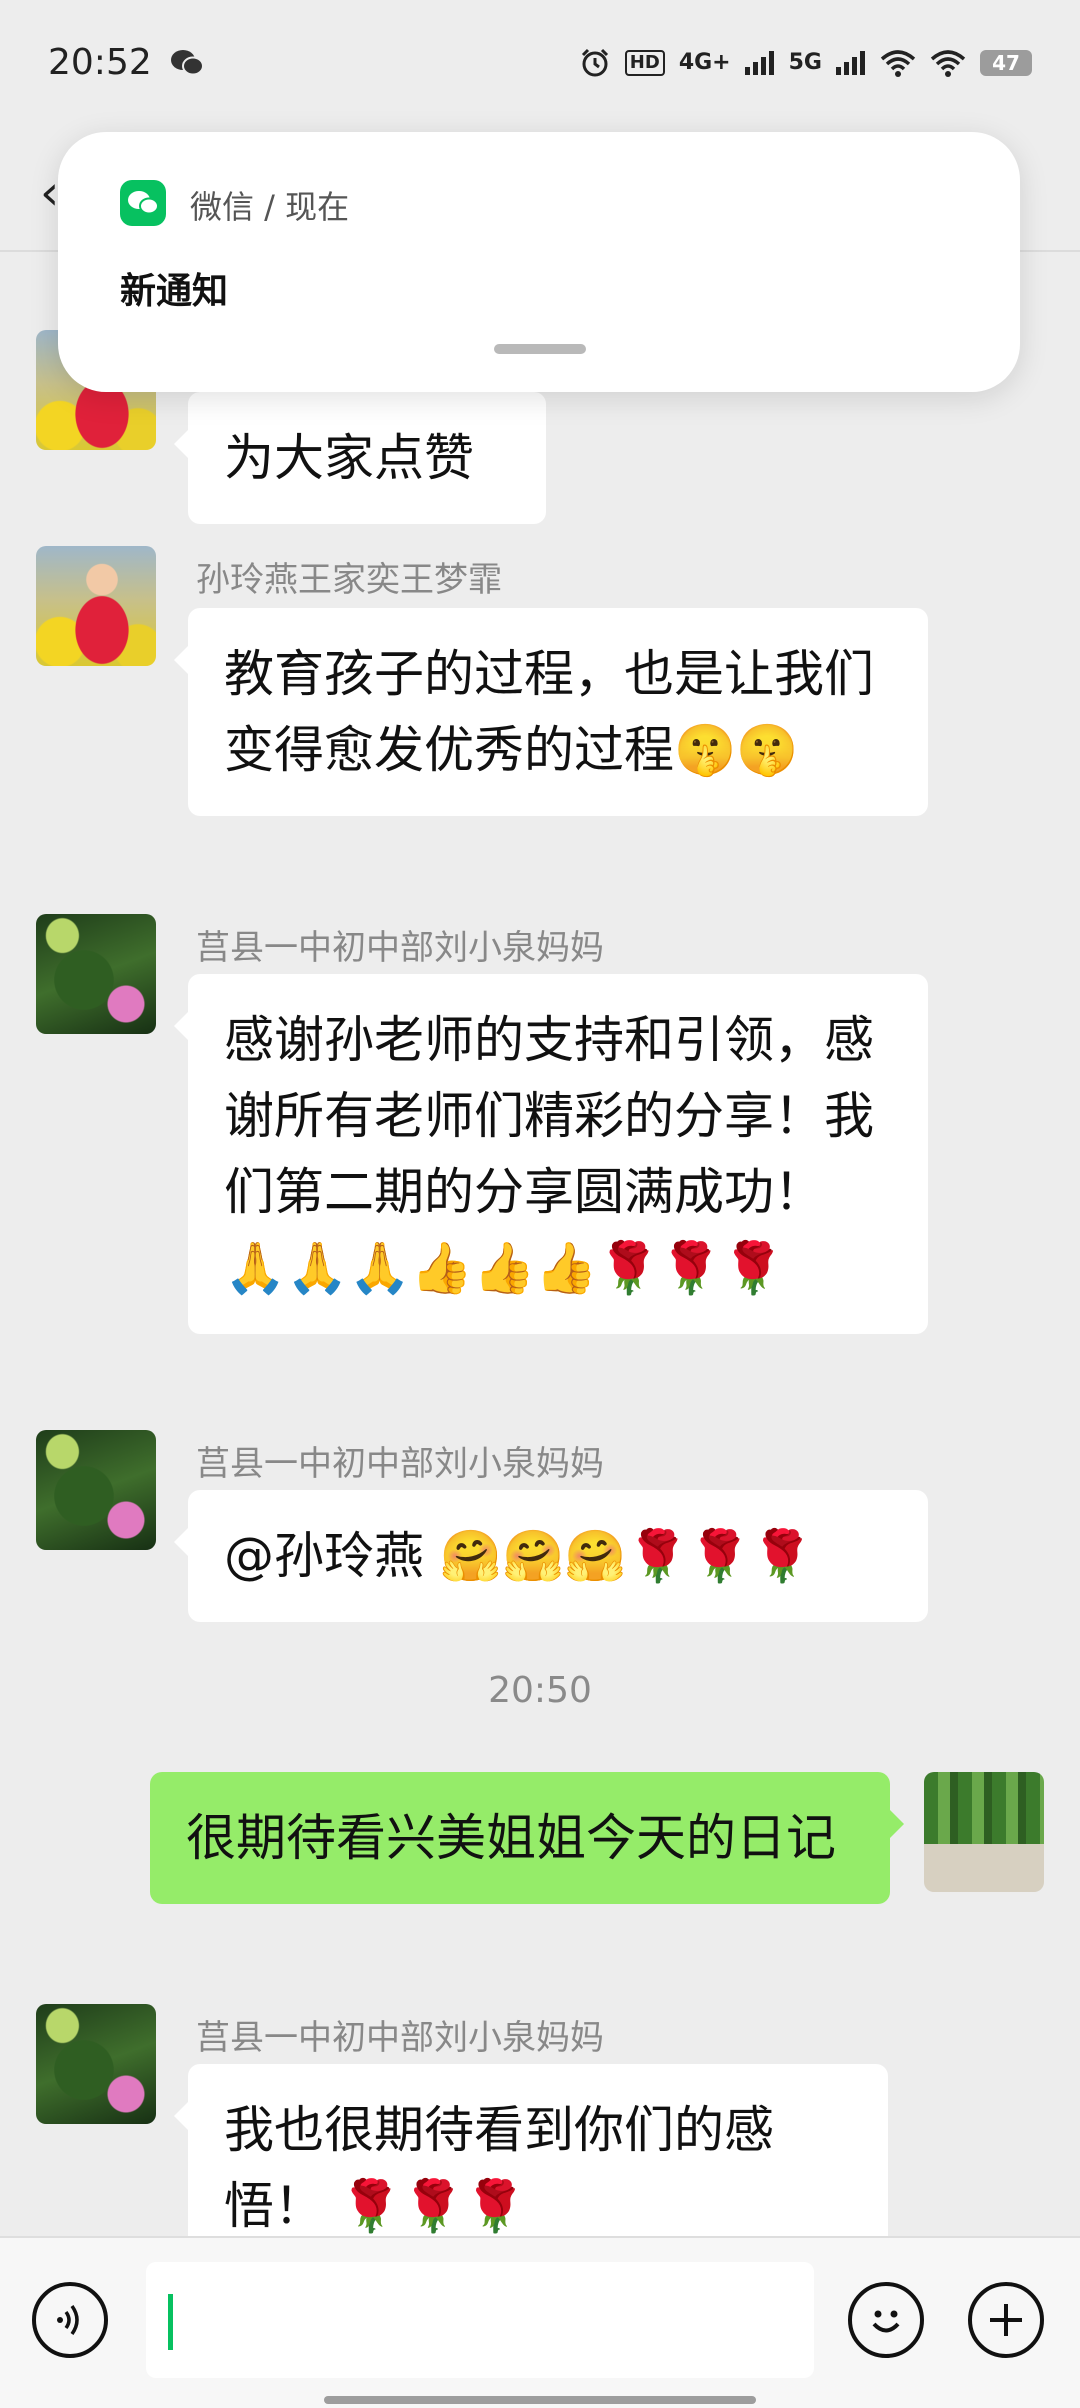 The height and width of the screenshot is (2408, 1080). Describe the element at coordinates (349, 580) in the screenshot. I see `sender-name: 孙玲燕王家奕王梦霏` at that location.